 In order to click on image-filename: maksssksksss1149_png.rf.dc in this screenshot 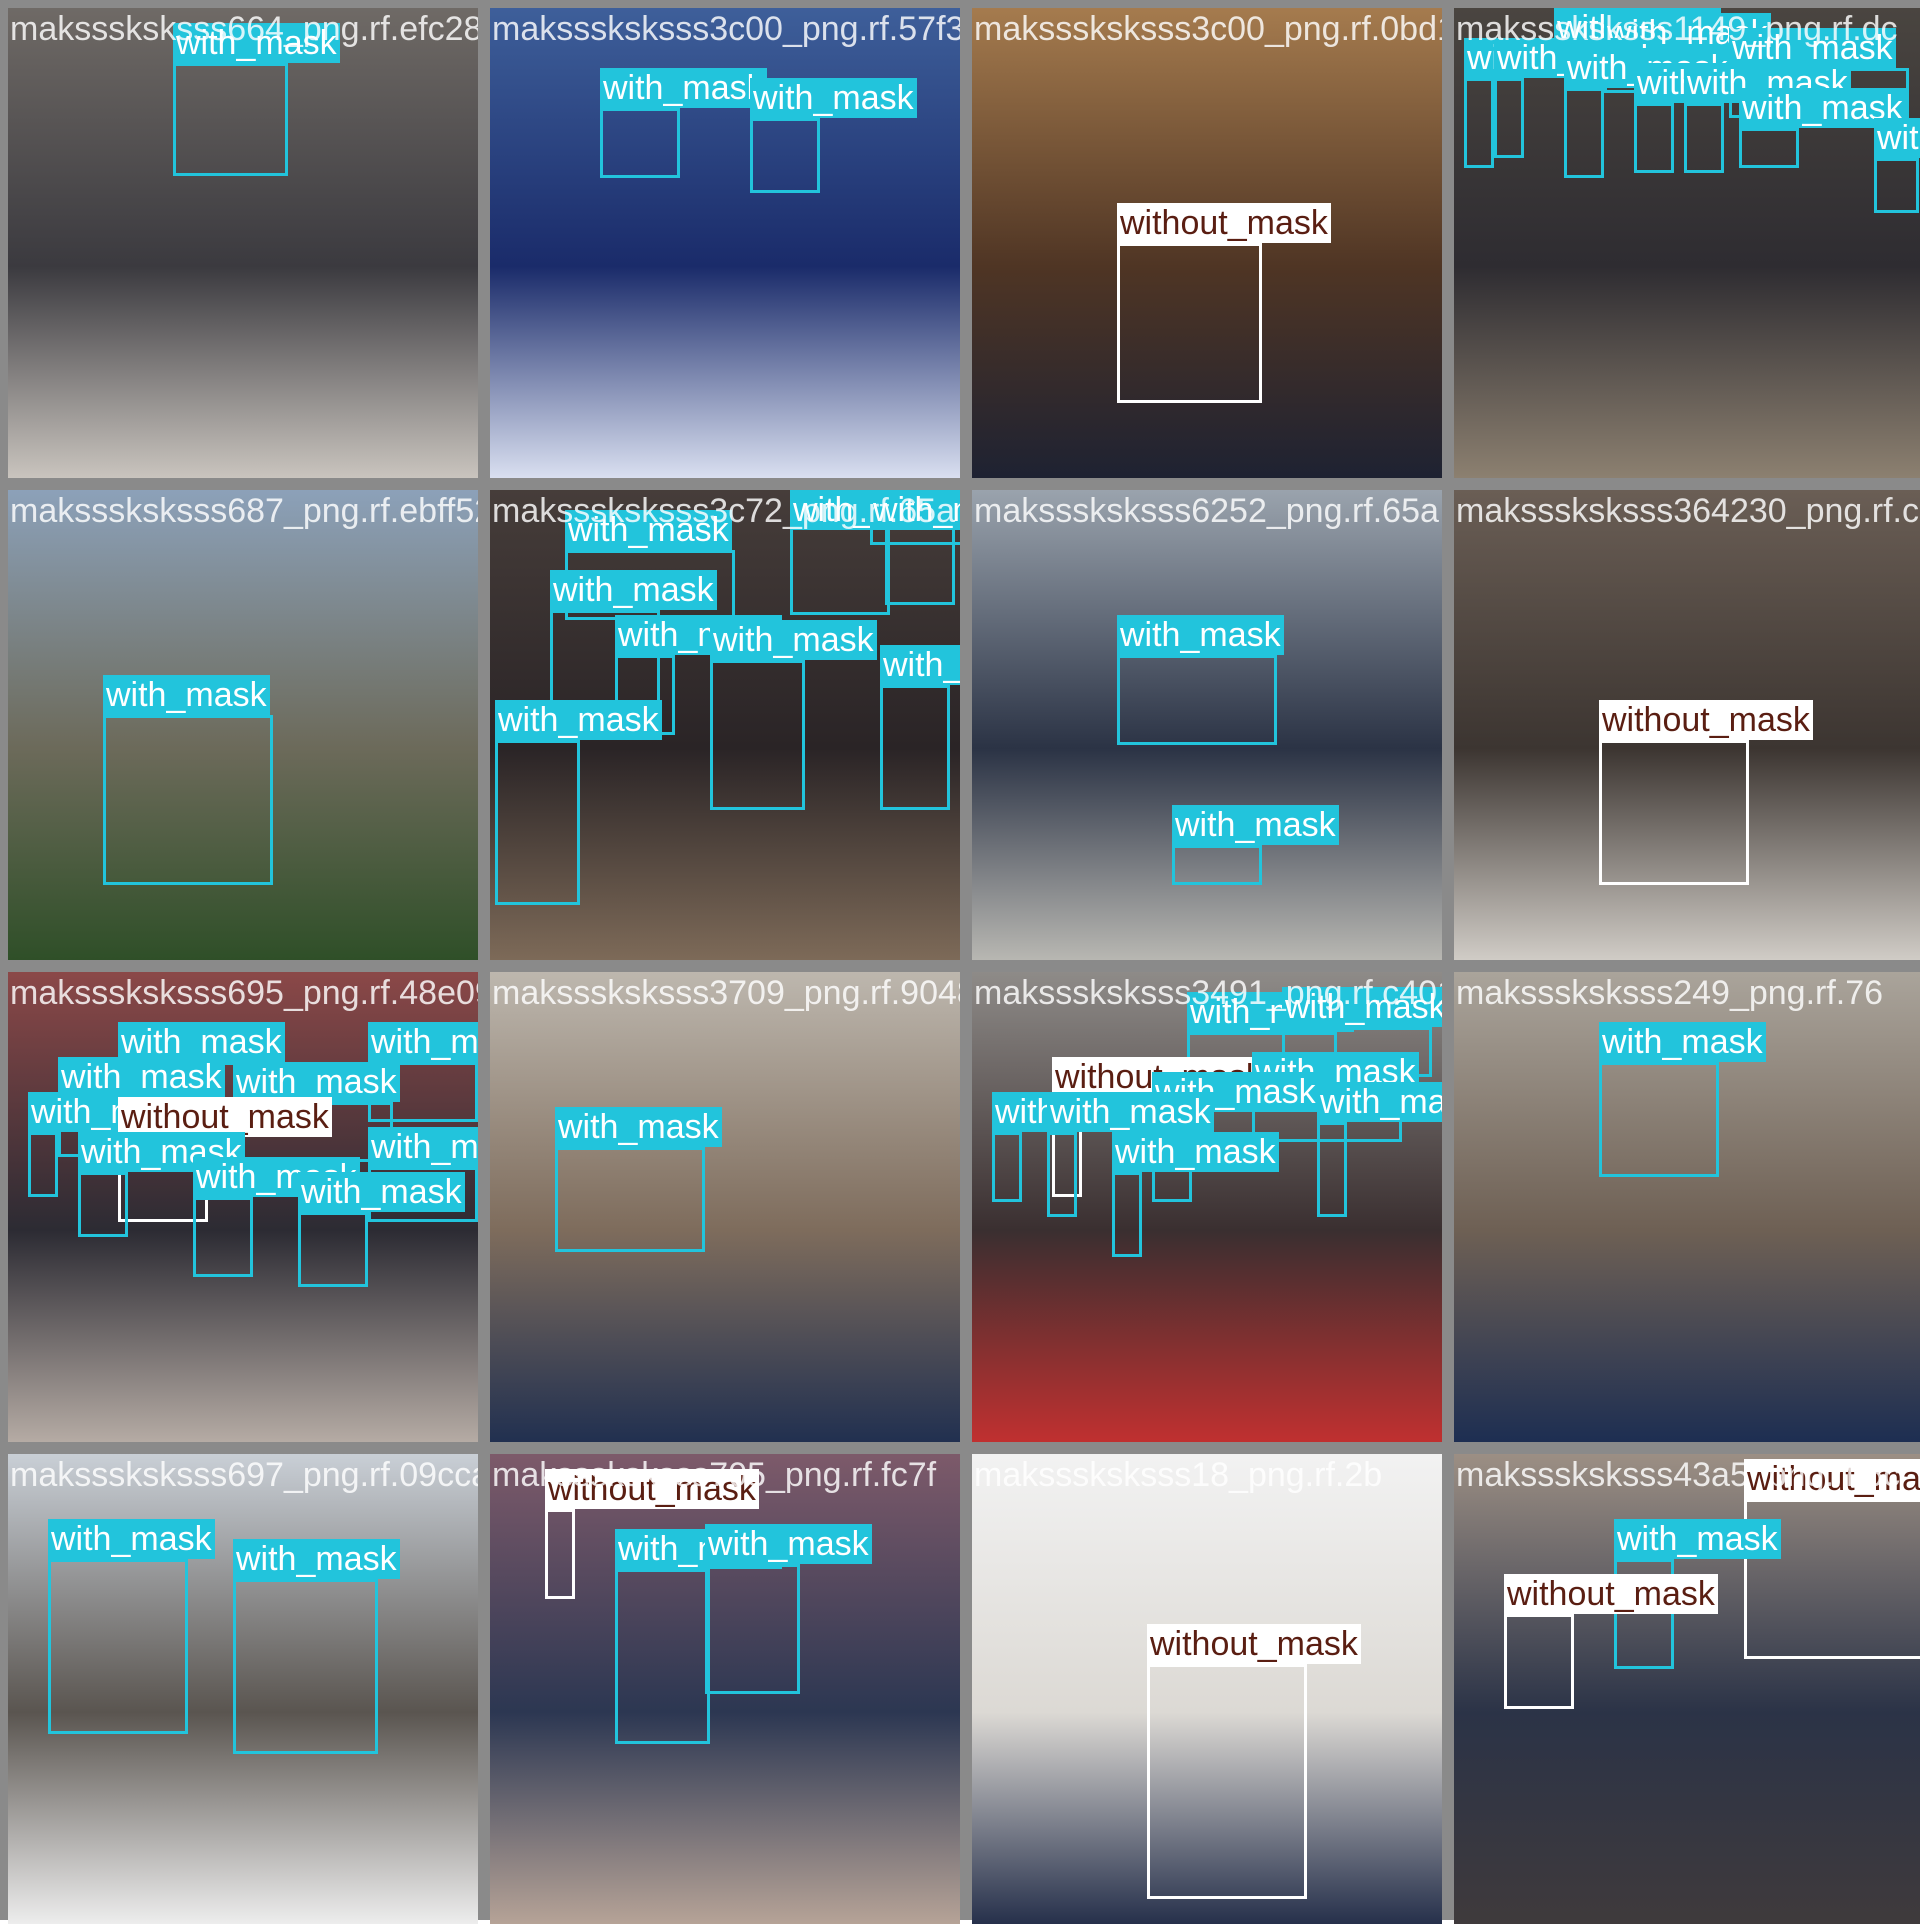, I will do `click(1677, 29)`.